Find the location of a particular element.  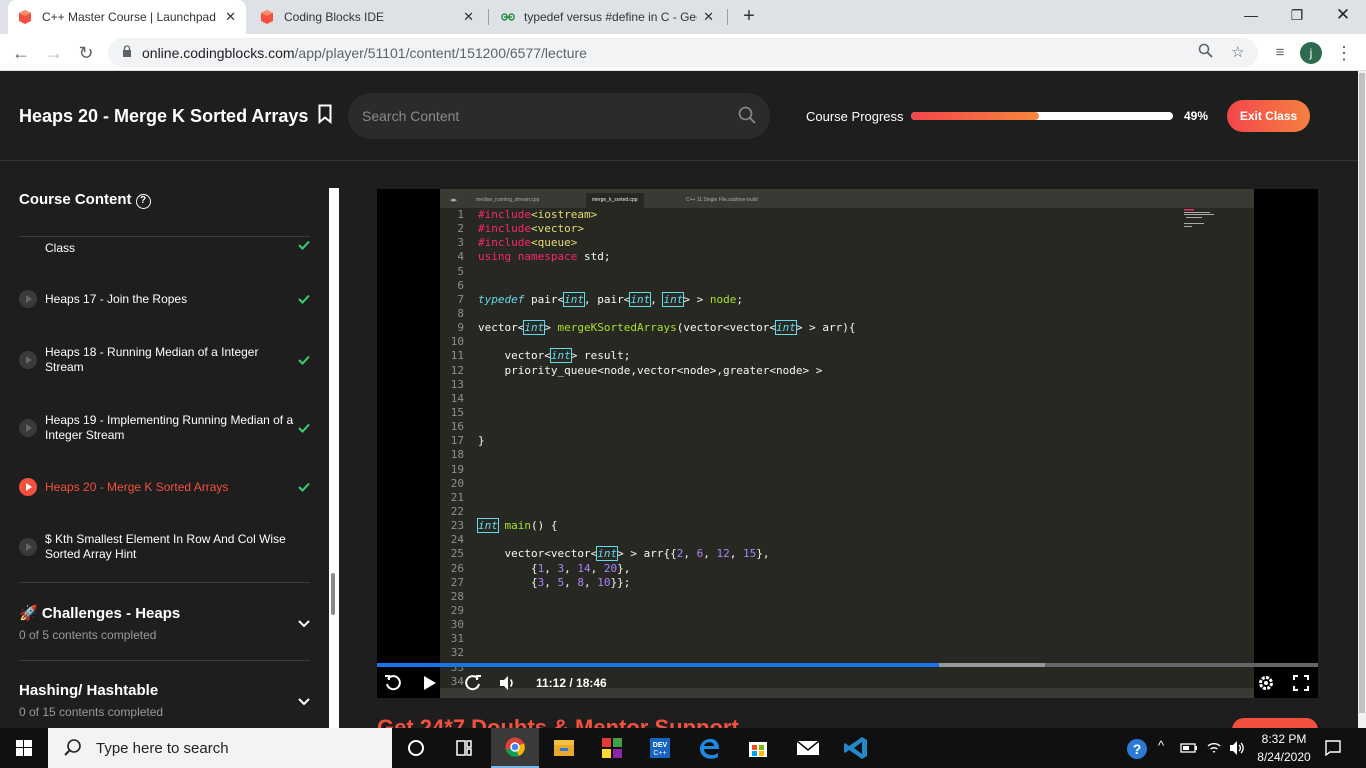

battery-icon is located at coordinates (1189, 748).